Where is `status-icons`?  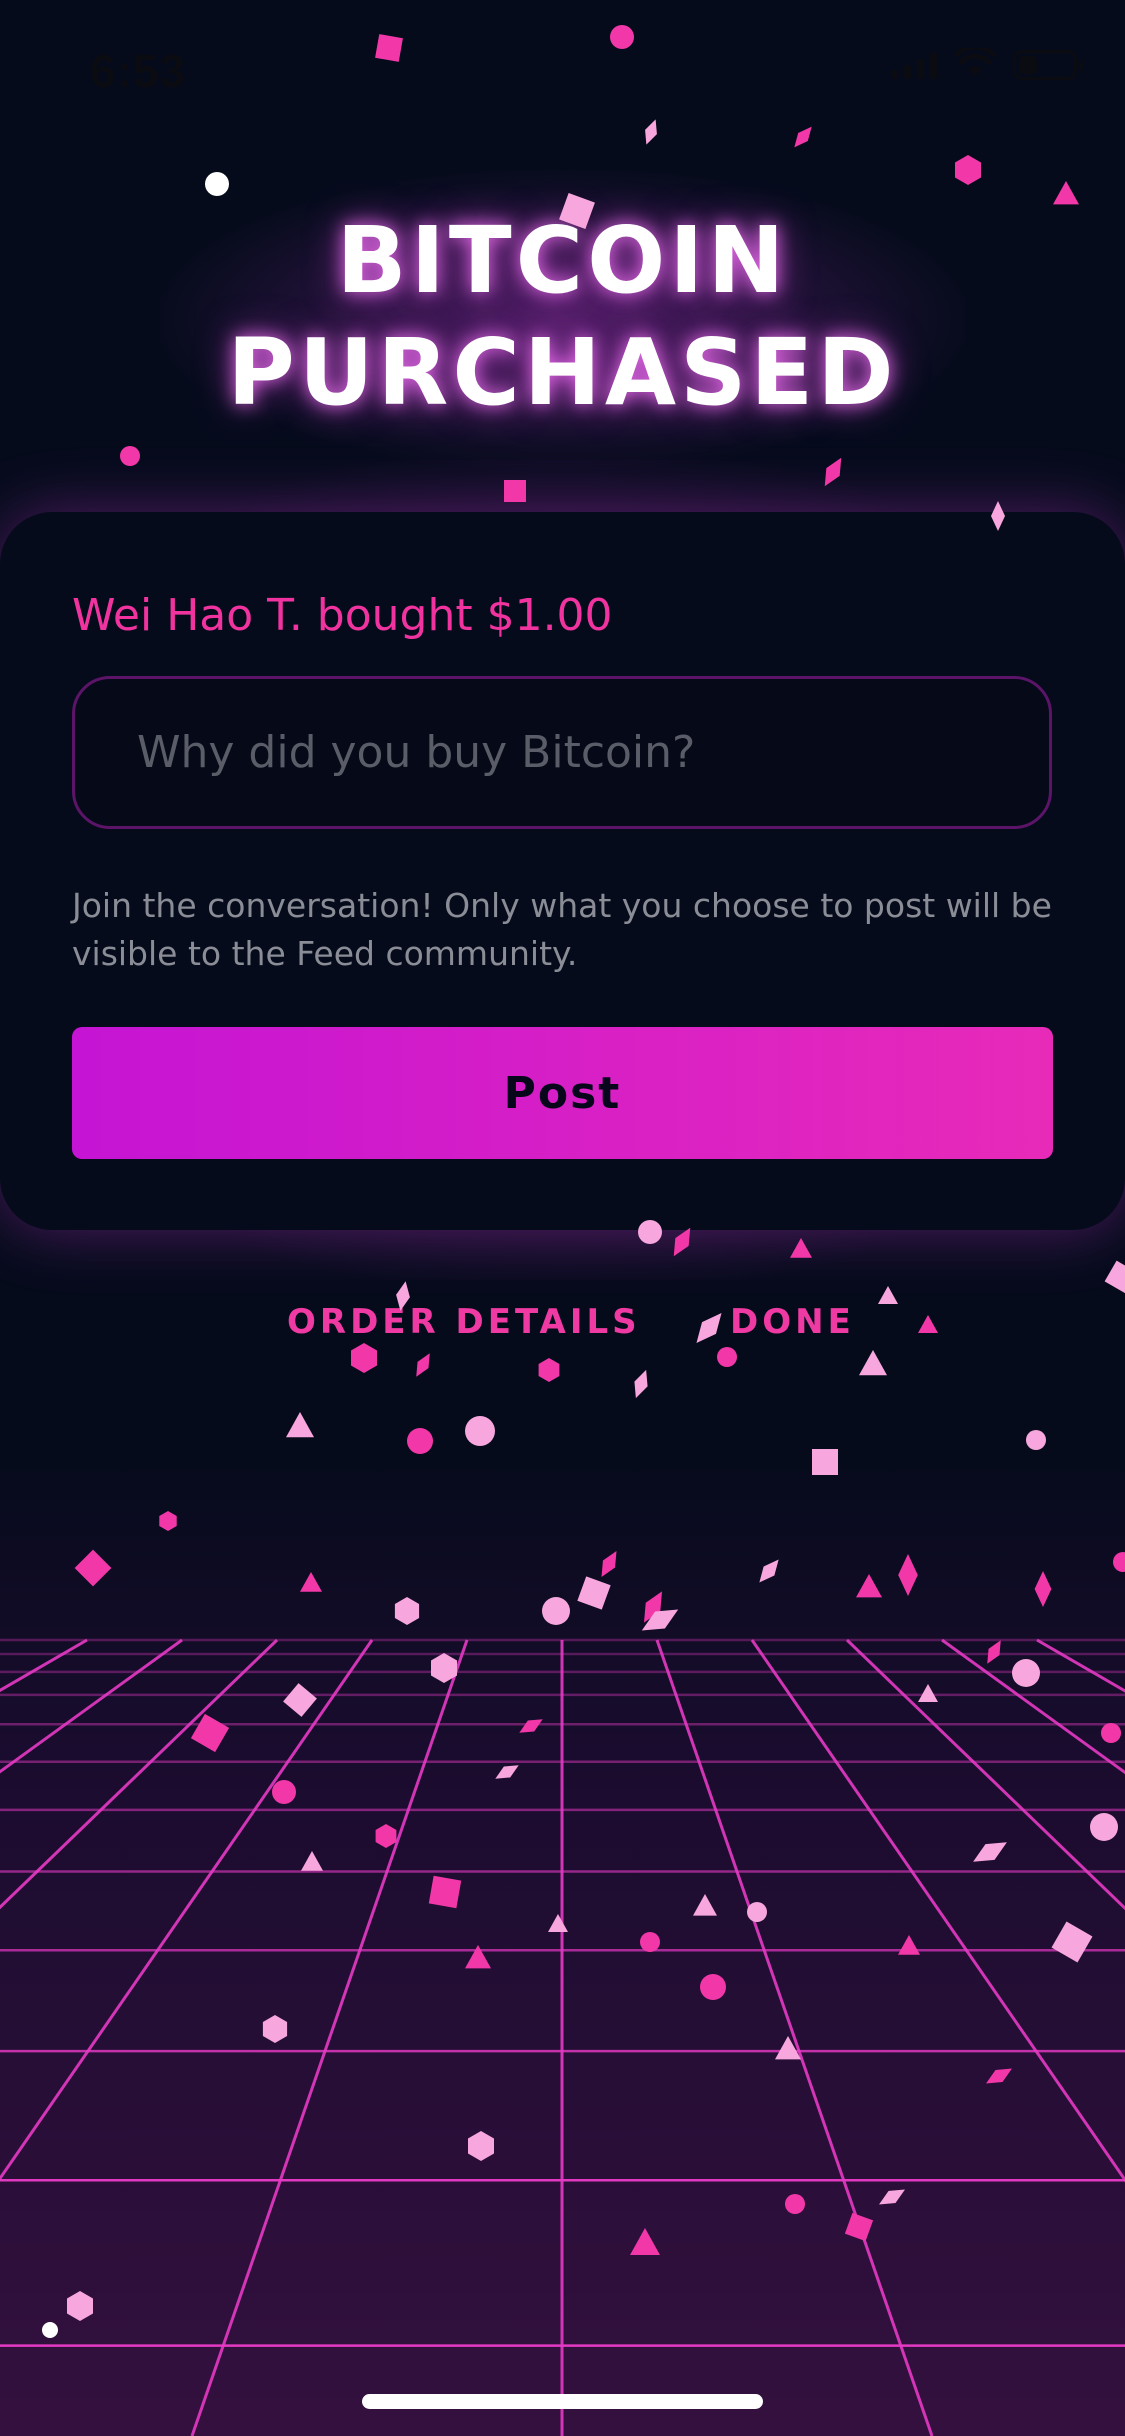
status-icons is located at coordinates (987, 63).